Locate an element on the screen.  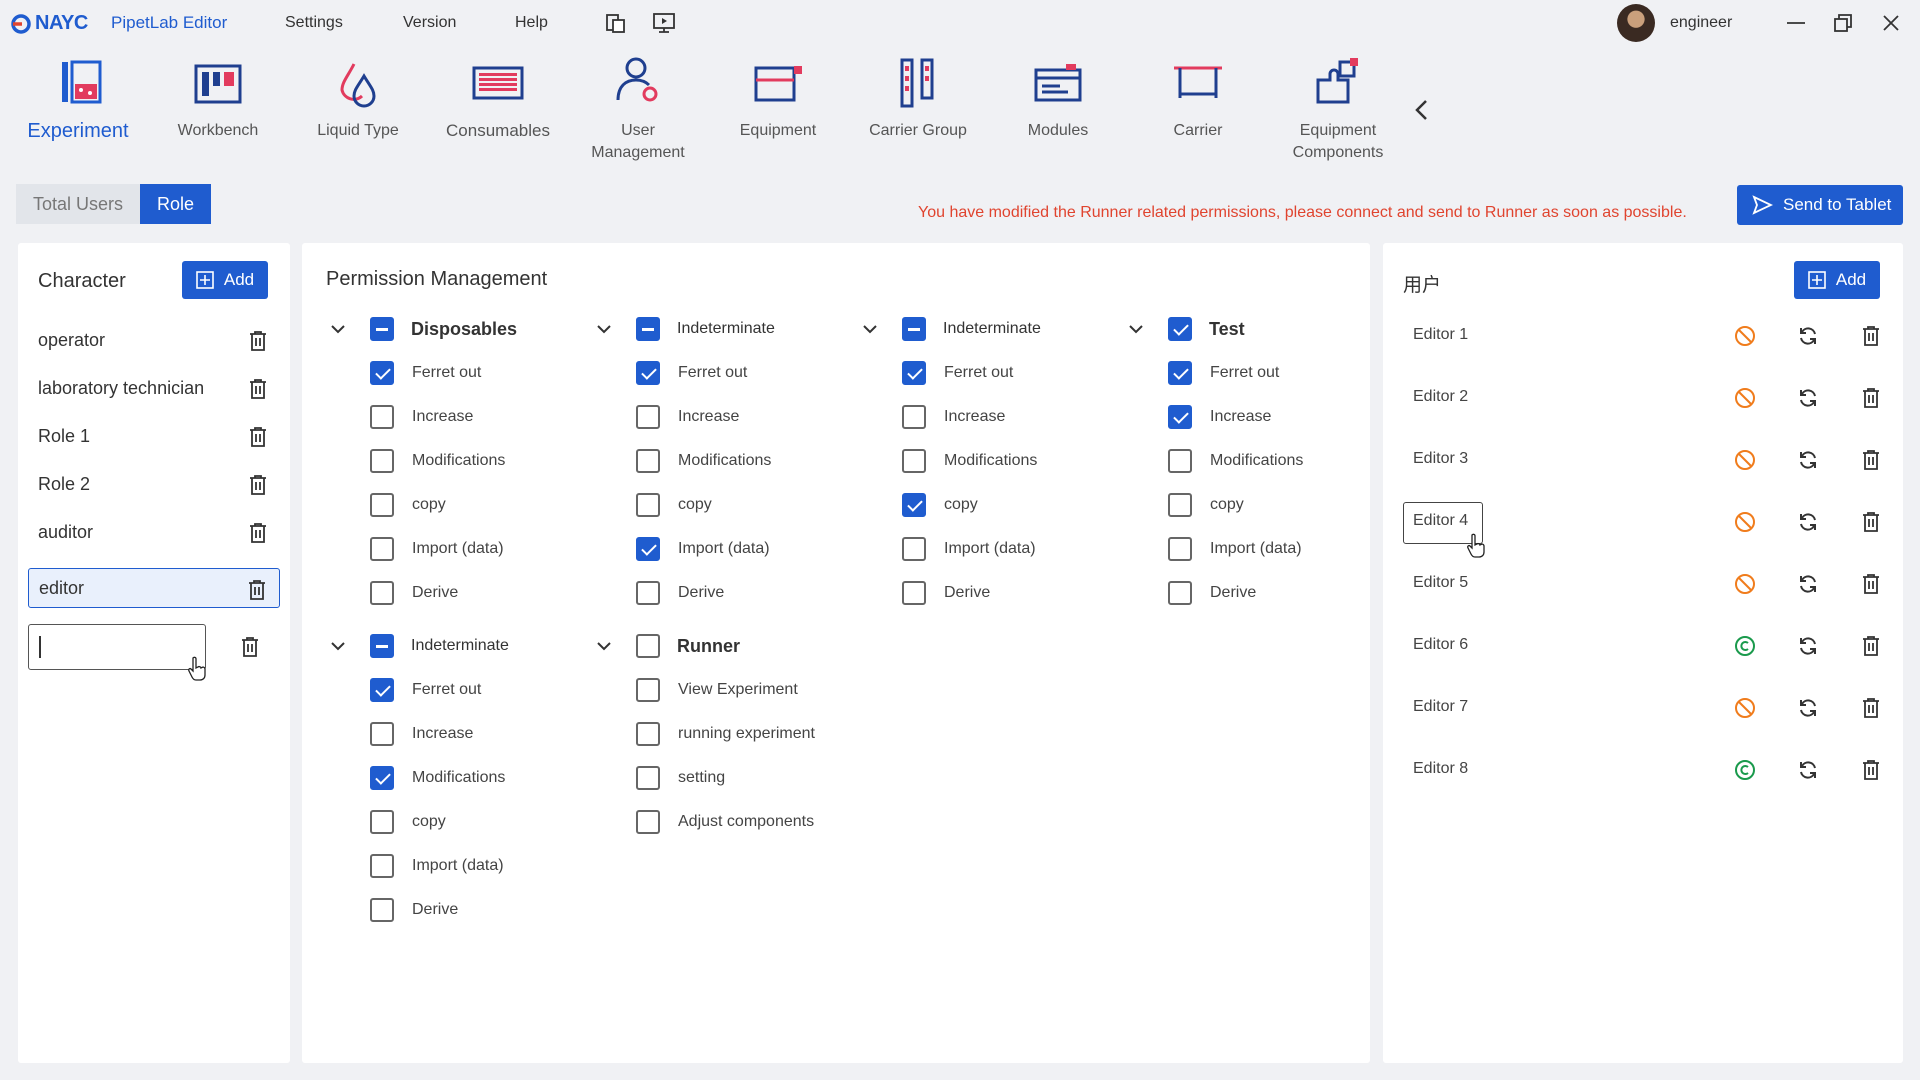
user-name: engineer is located at coordinates (1701, 23).